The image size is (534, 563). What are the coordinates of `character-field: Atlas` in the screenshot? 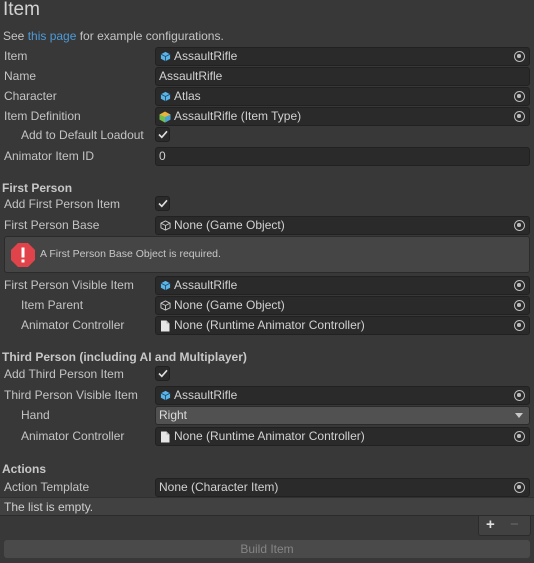 It's located at (342, 96).